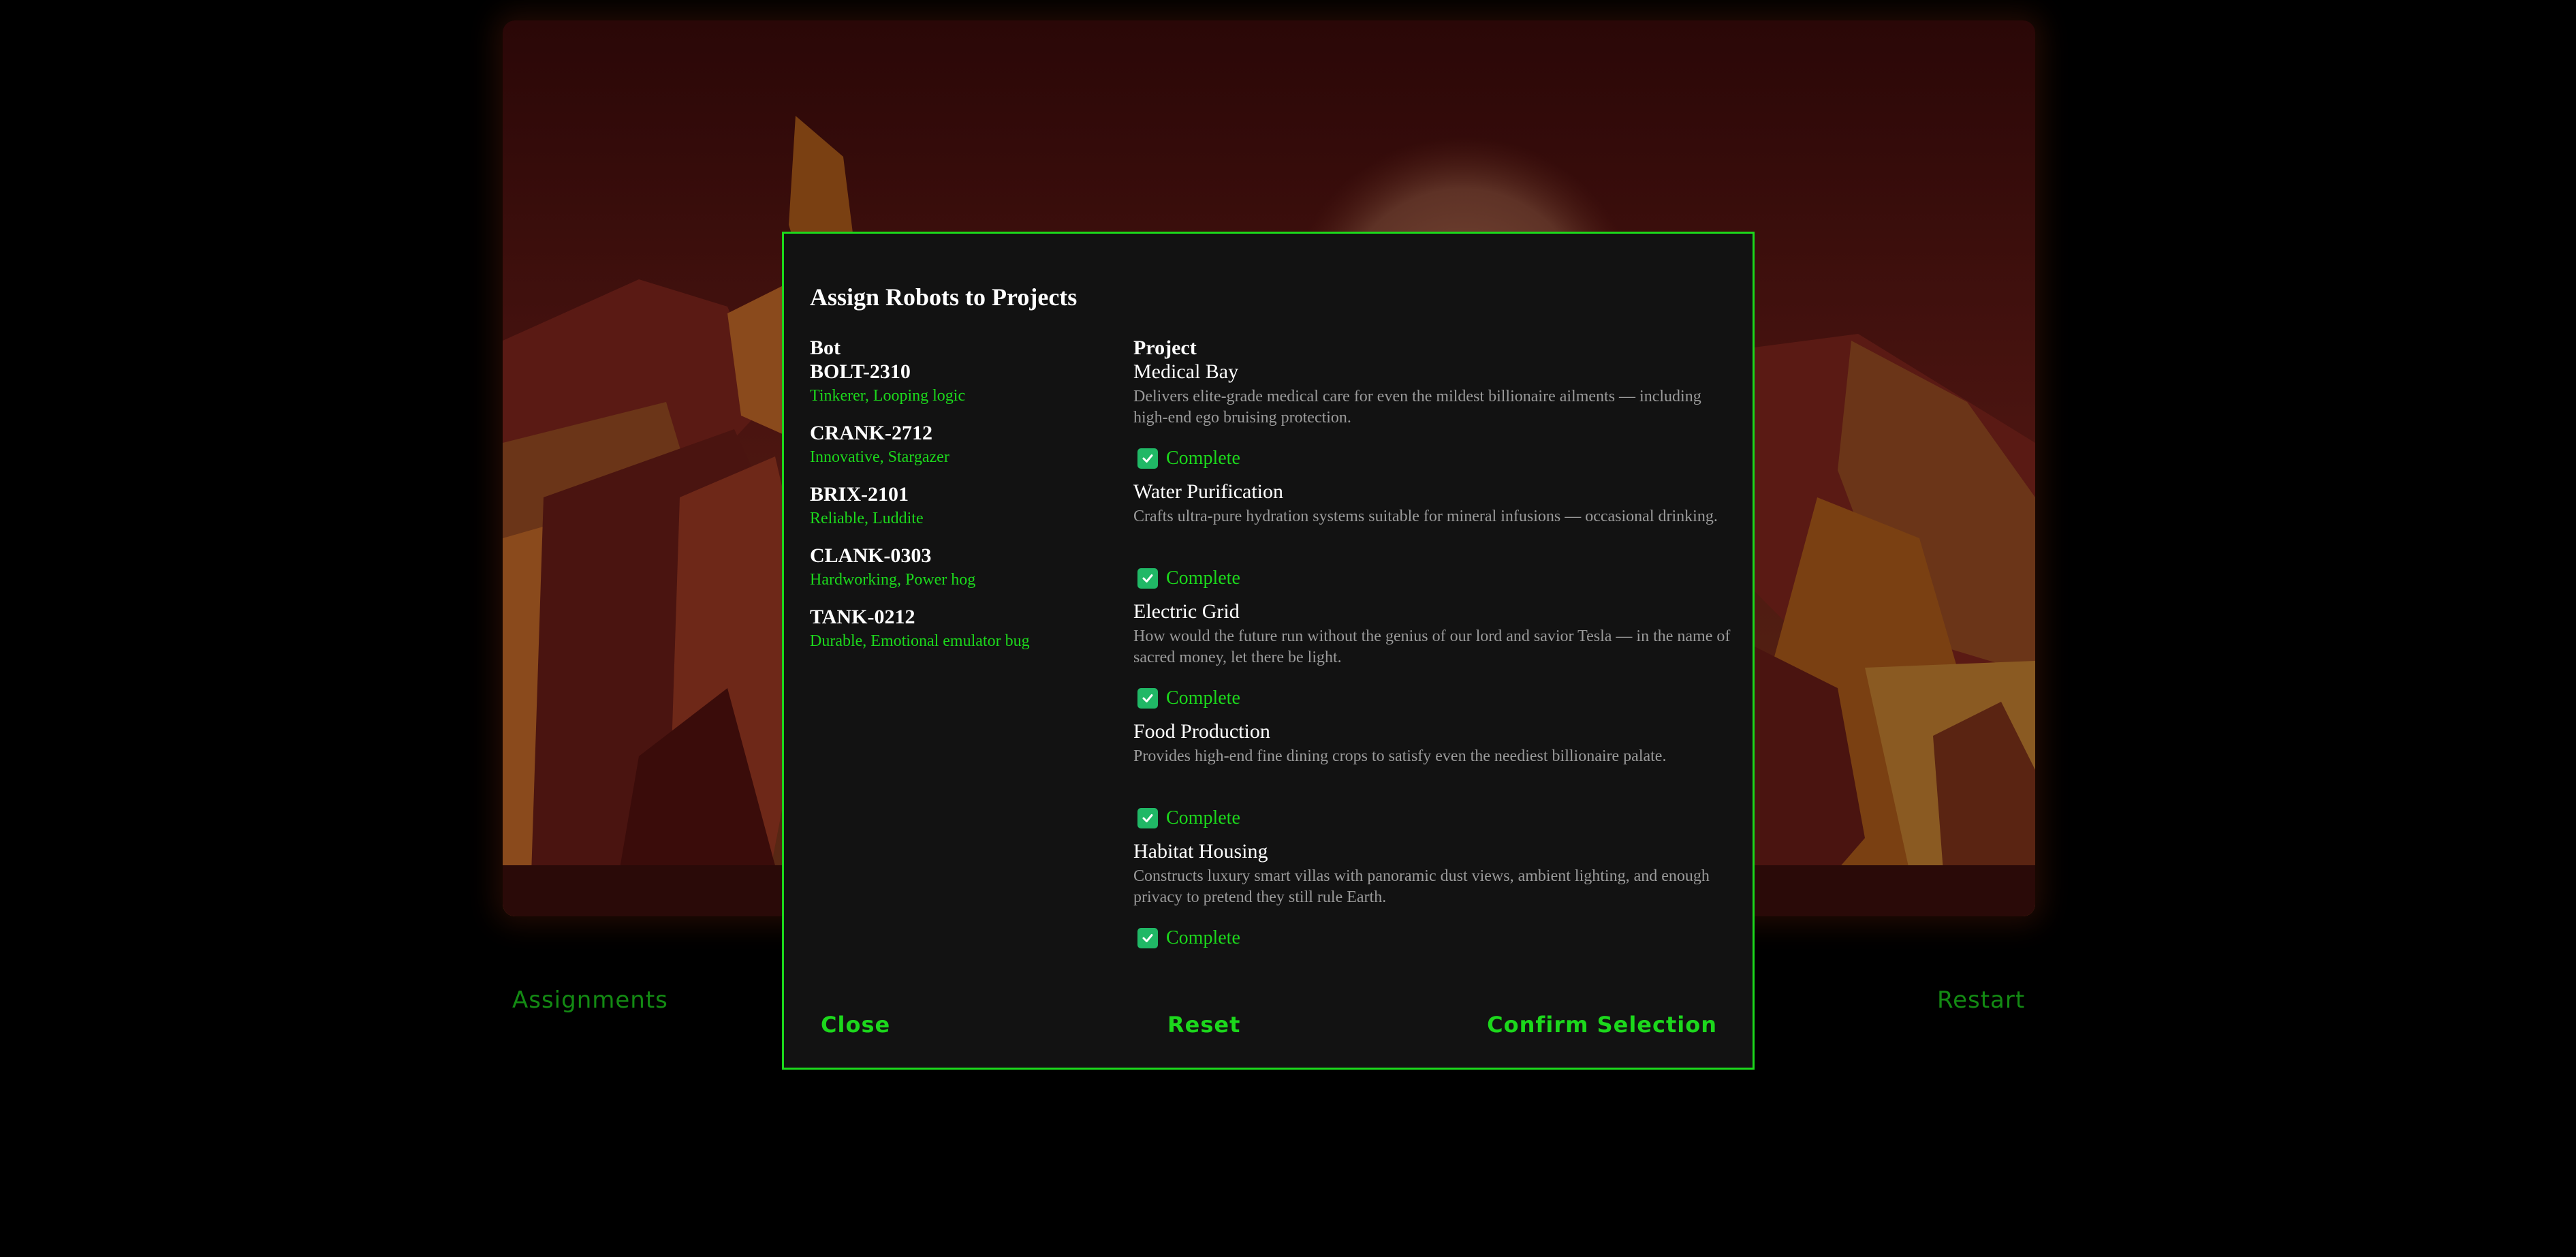  Describe the element at coordinates (944, 297) in the screenshot. I see `dialog-title: Assign Robots to Projects` at that location.